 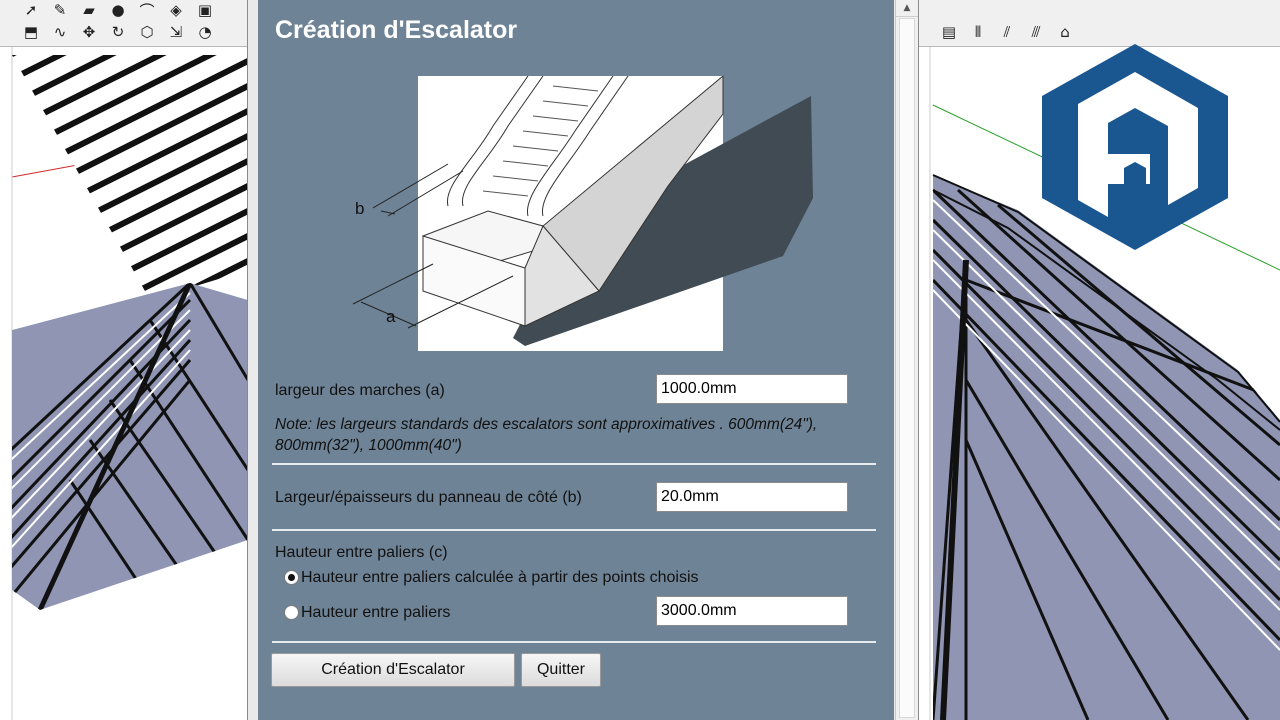 I want to click on radio-manual-height-label: Hauteur entre paliers, so click(x=376, y=612).